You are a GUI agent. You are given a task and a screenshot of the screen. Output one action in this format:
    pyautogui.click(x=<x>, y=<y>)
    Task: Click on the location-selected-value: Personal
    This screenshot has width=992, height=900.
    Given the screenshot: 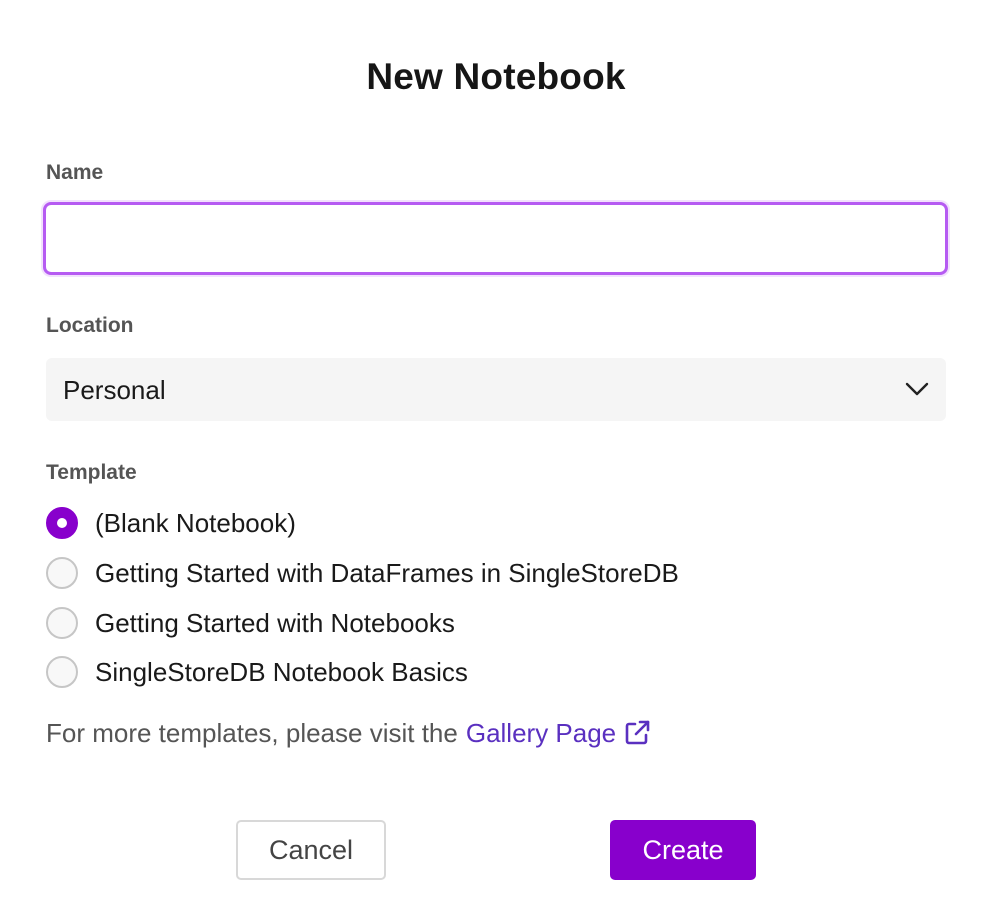 What is the action you would take?
    pyautogui.click(x=114, y=390)
    